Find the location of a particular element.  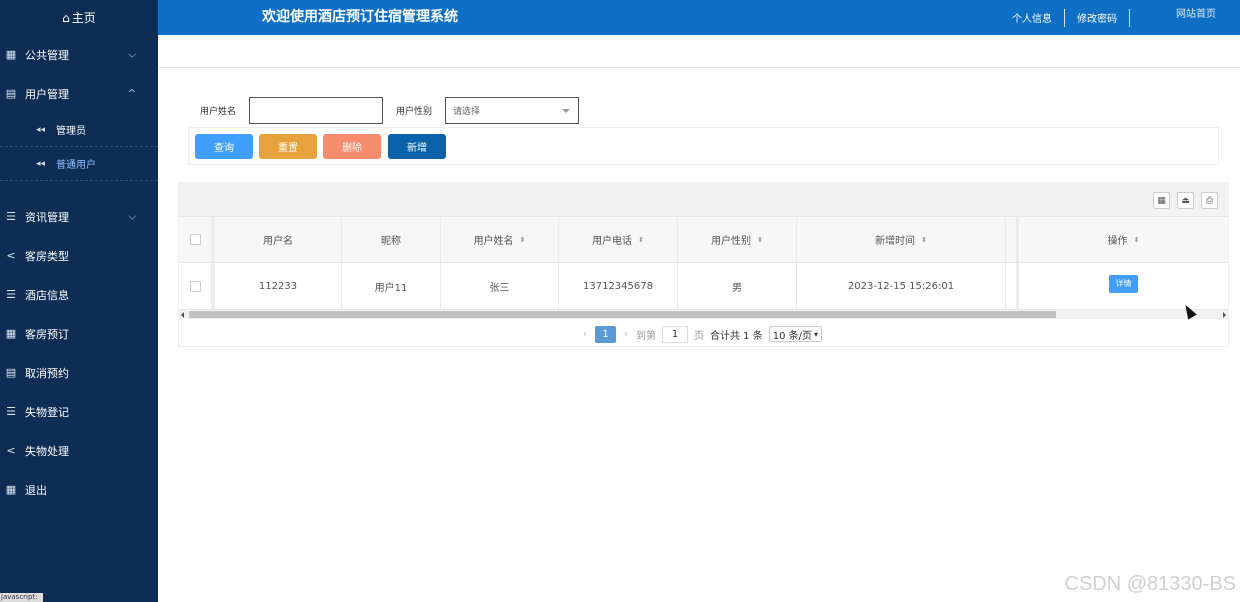

sidebar-subitem-label: 普通用户 is located at coordinates (76, 165).